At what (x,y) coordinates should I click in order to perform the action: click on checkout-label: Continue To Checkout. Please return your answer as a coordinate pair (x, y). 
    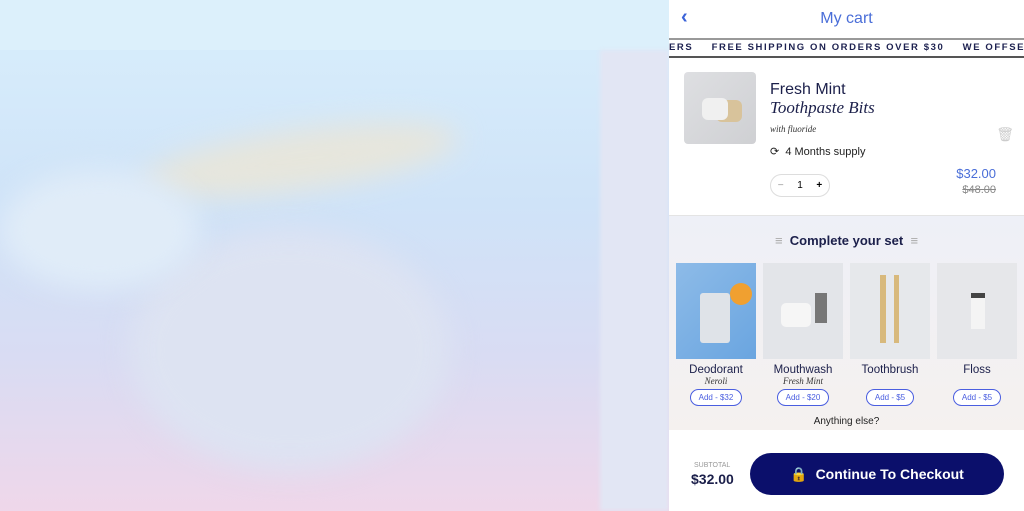
    Looking at the image, I should click on (889, 474).